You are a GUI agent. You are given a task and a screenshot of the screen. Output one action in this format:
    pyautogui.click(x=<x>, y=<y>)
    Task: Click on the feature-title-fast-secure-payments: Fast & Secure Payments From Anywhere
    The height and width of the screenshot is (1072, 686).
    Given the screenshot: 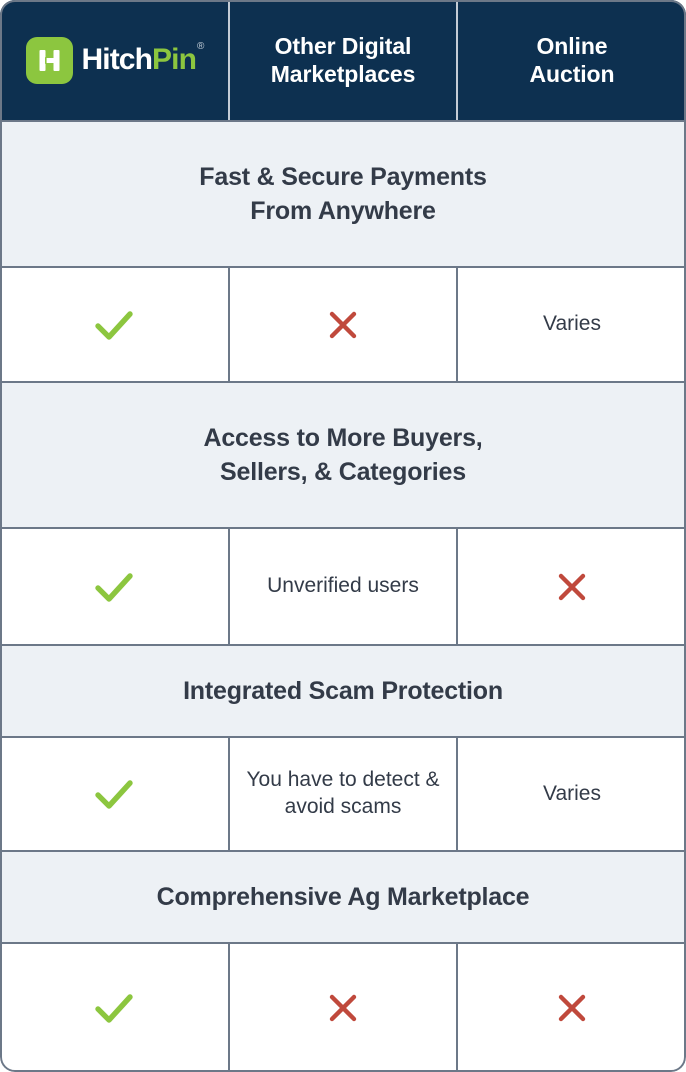 What is the action you would take?
    pyautogui.click(x=343, y=194)
    